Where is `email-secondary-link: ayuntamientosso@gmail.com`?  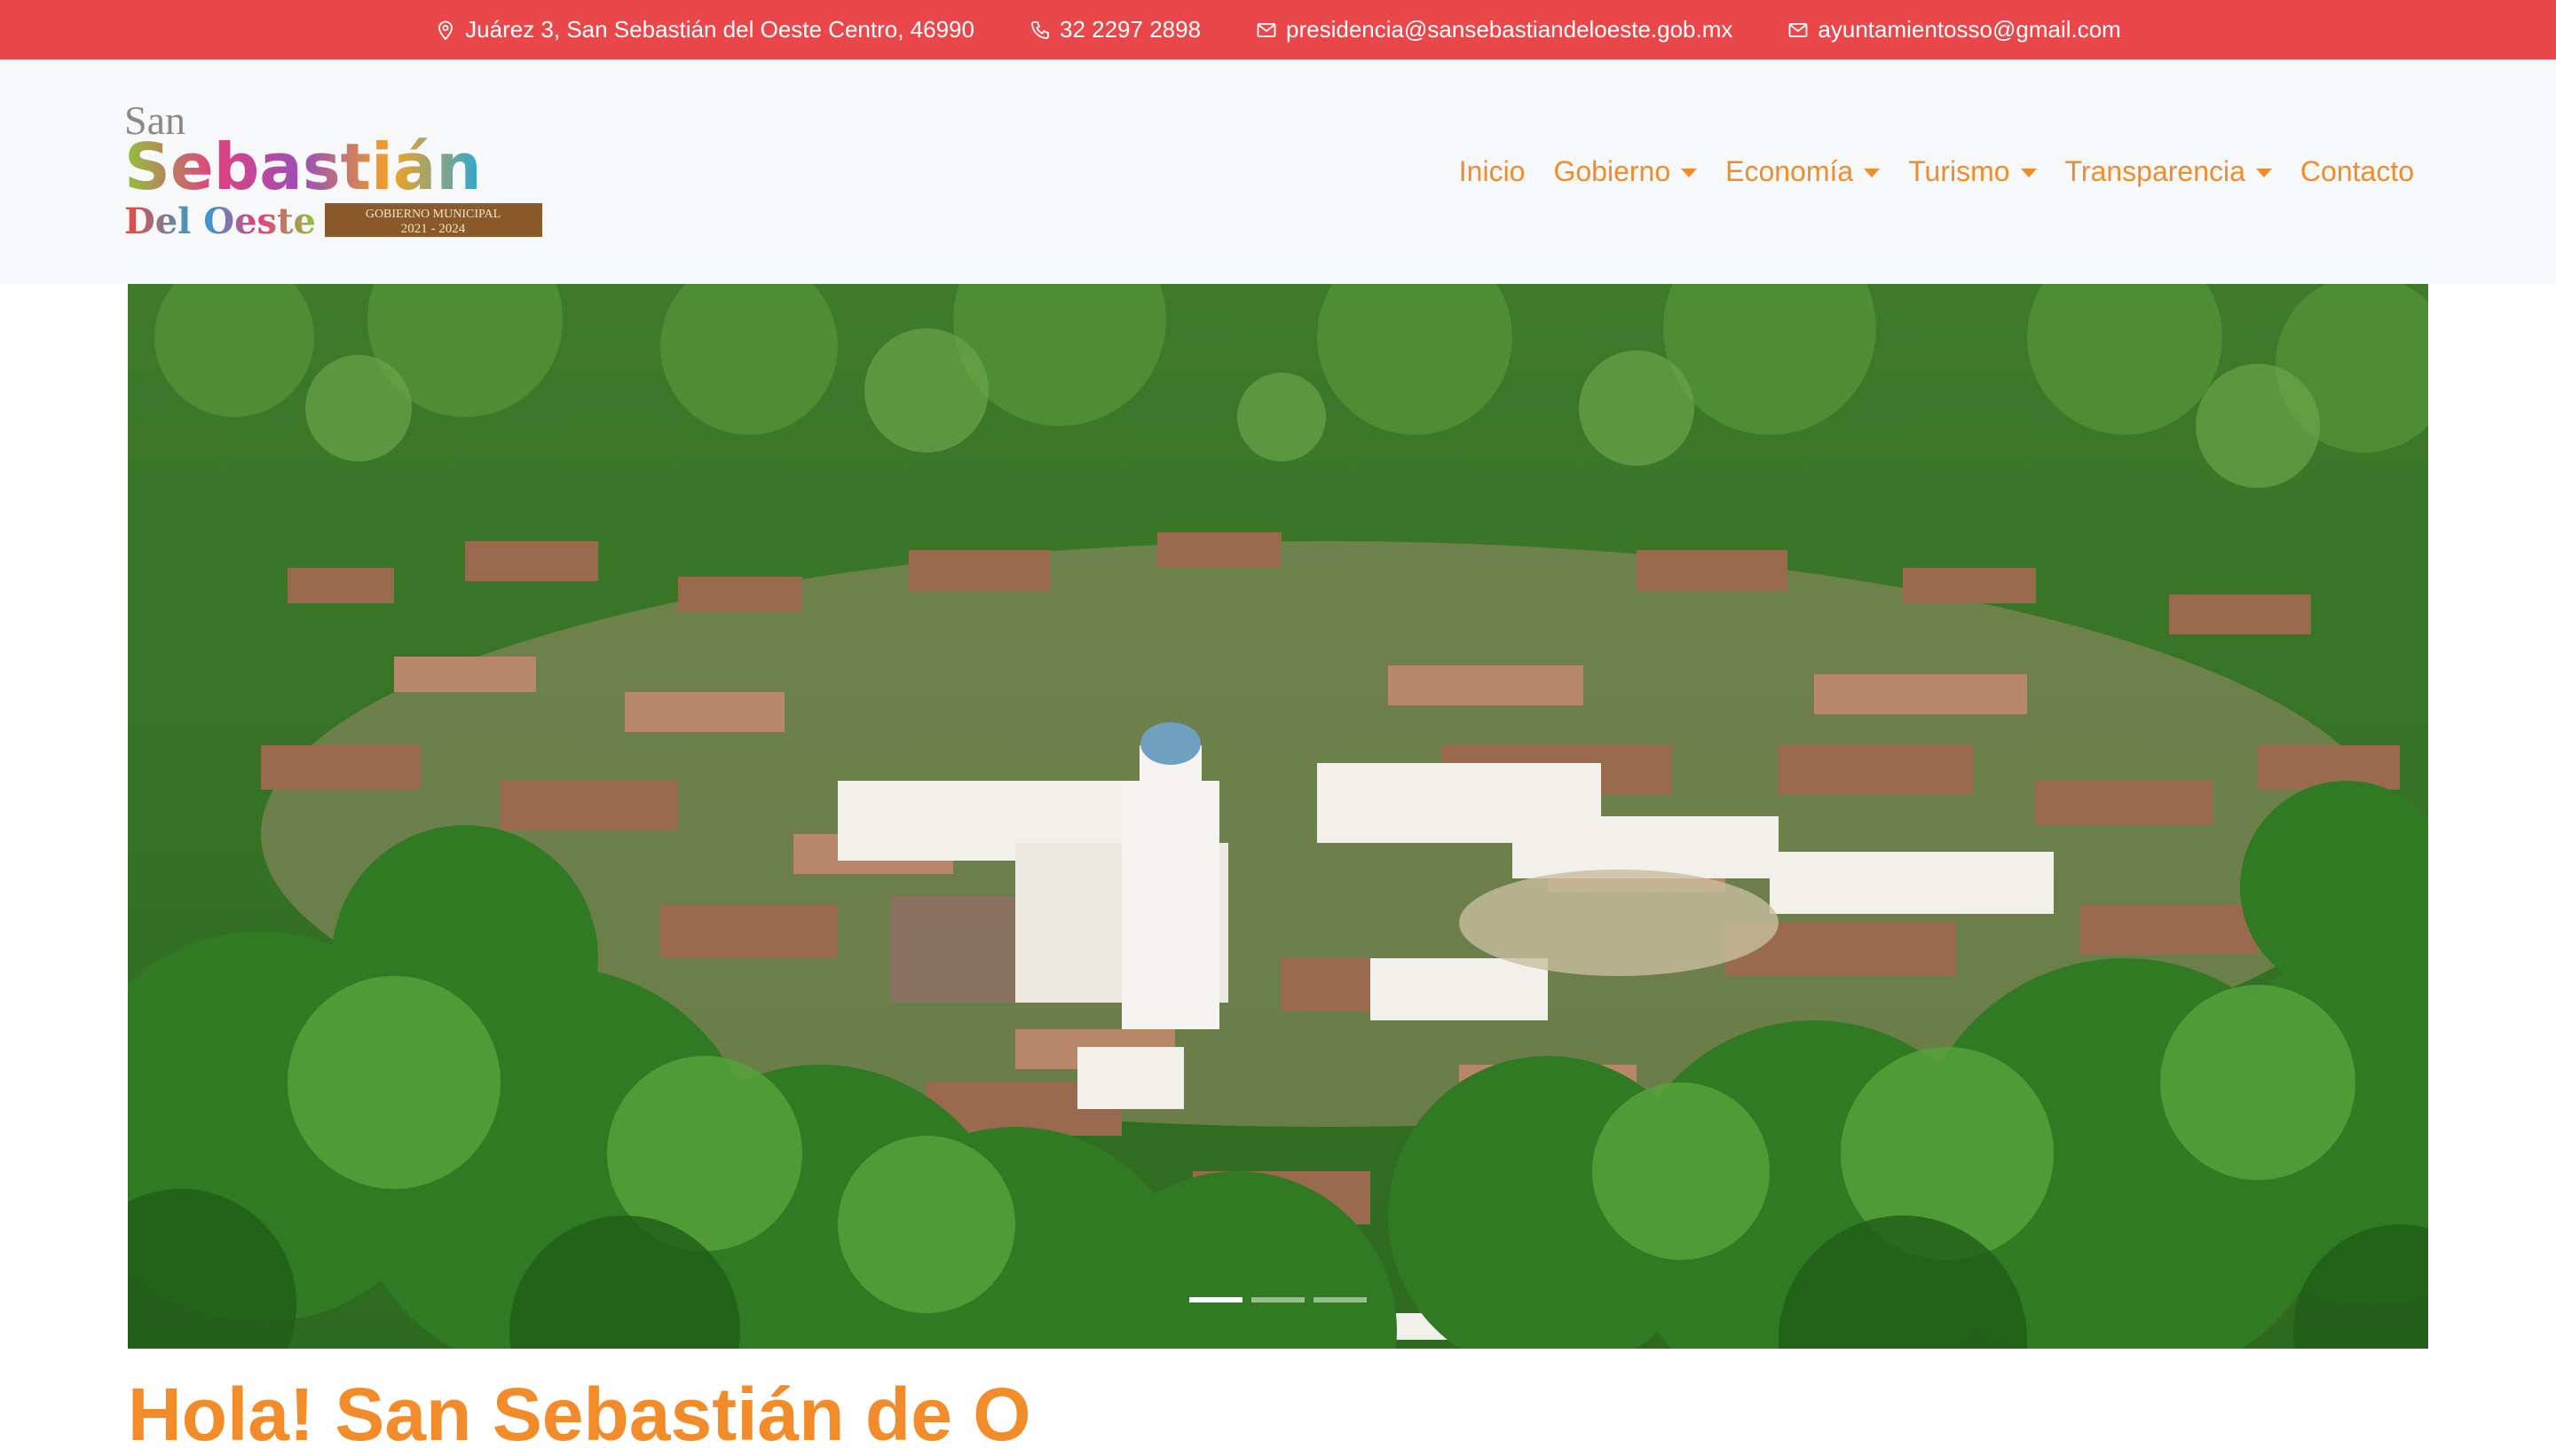
email-secondary-link: ayuntamientosso@gmail.com is located at coordinates (1969, 29).